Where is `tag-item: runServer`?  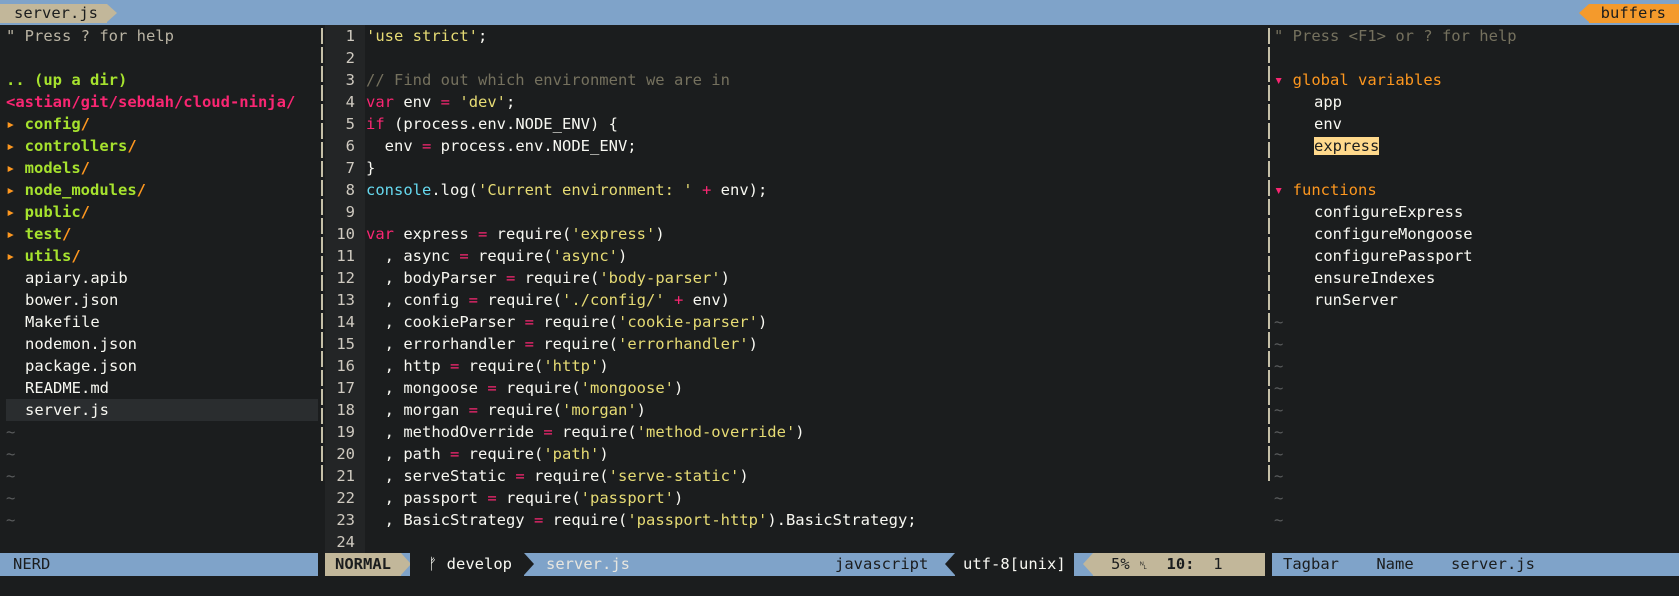 tag-item: runServer is located at coordinates (1476, 300).